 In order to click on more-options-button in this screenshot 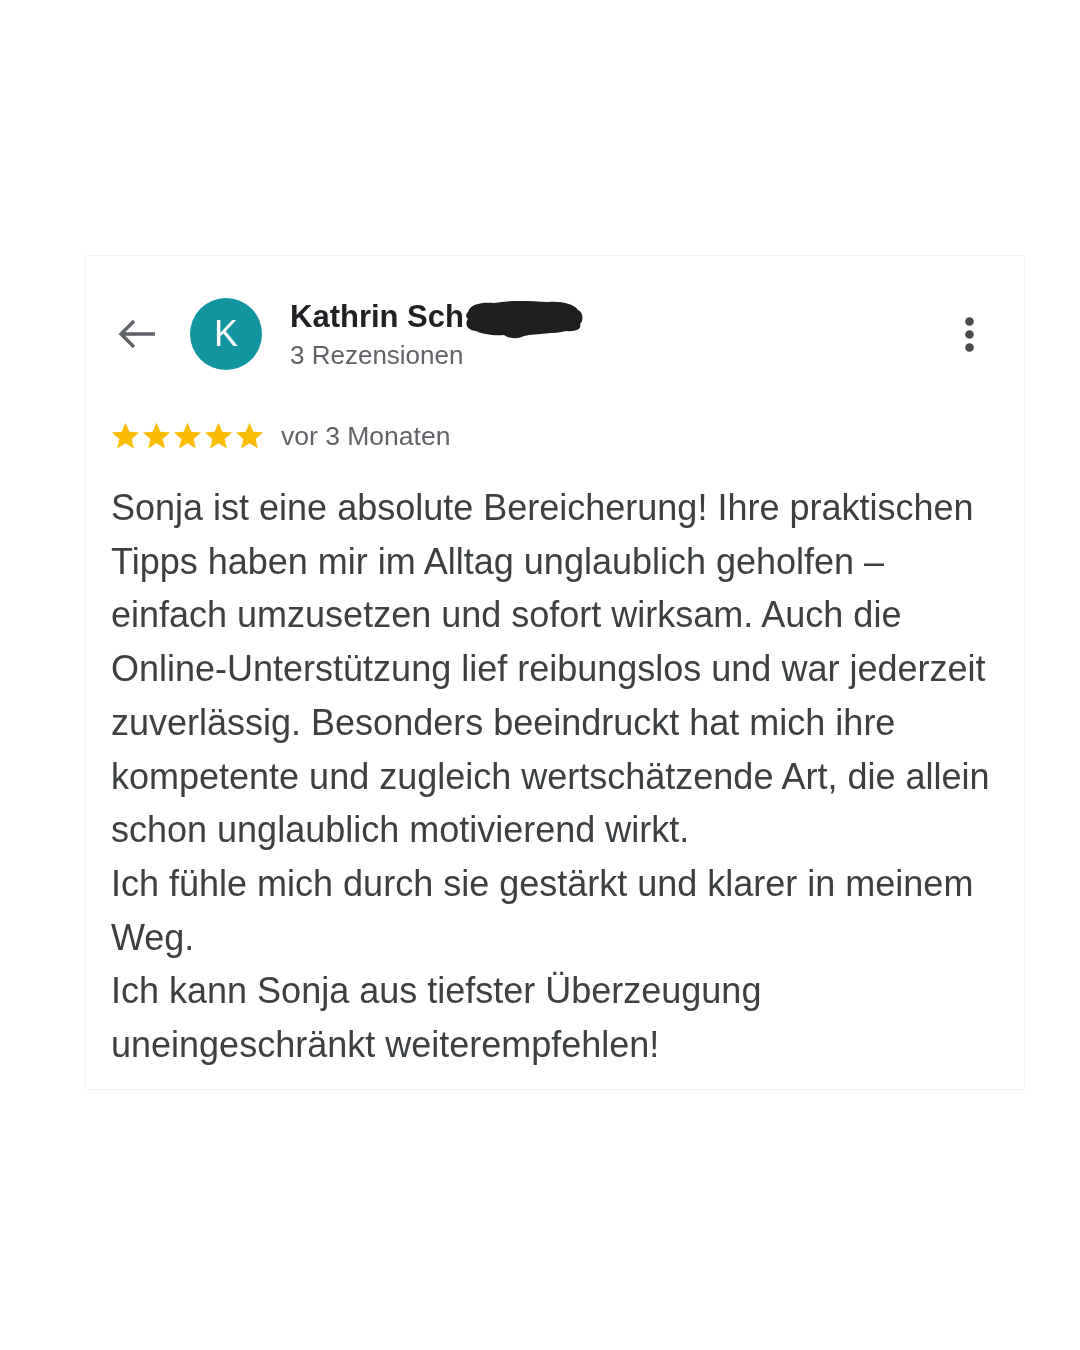, I will do `click(969, 334)`.